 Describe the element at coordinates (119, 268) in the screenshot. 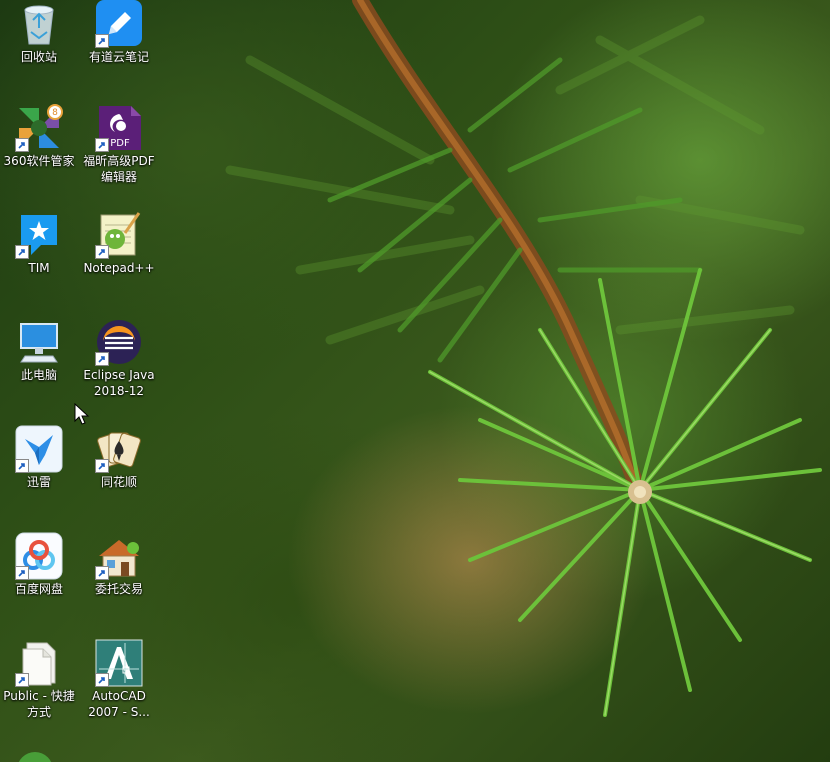

I see `icon-label: Notepad++` at that location.